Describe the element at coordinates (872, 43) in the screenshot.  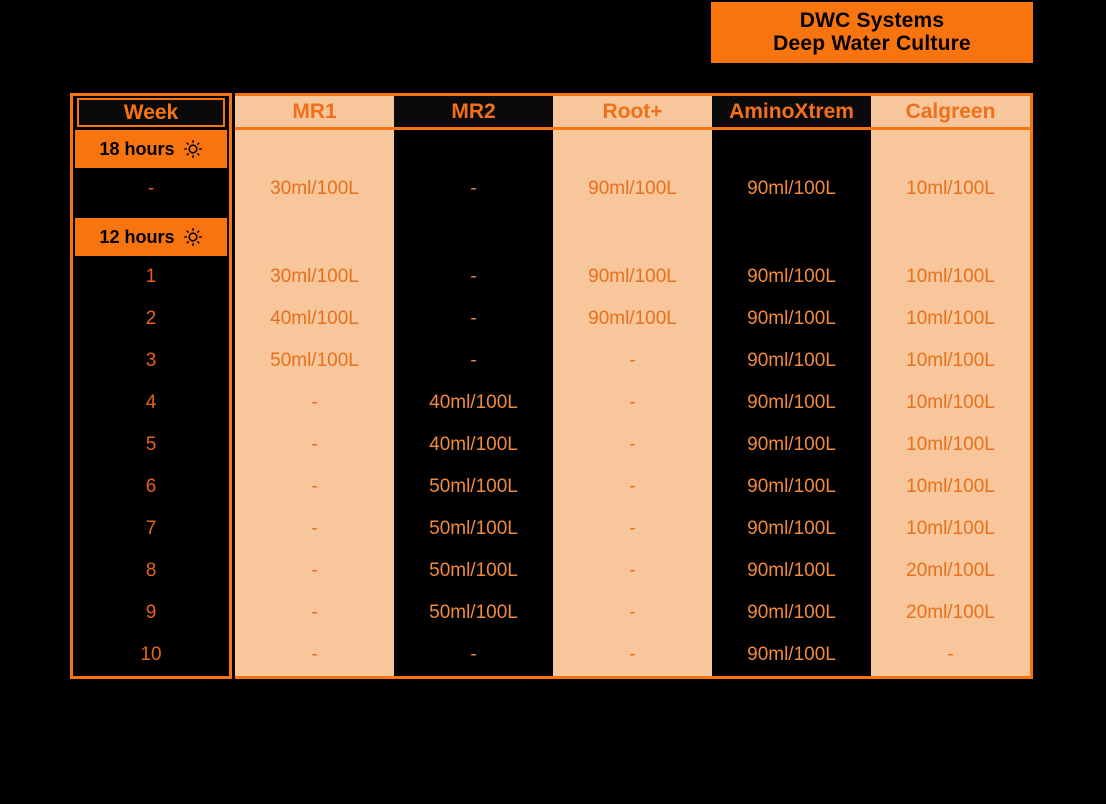
I see `title-line-2: Deep Water Culture` at that location.